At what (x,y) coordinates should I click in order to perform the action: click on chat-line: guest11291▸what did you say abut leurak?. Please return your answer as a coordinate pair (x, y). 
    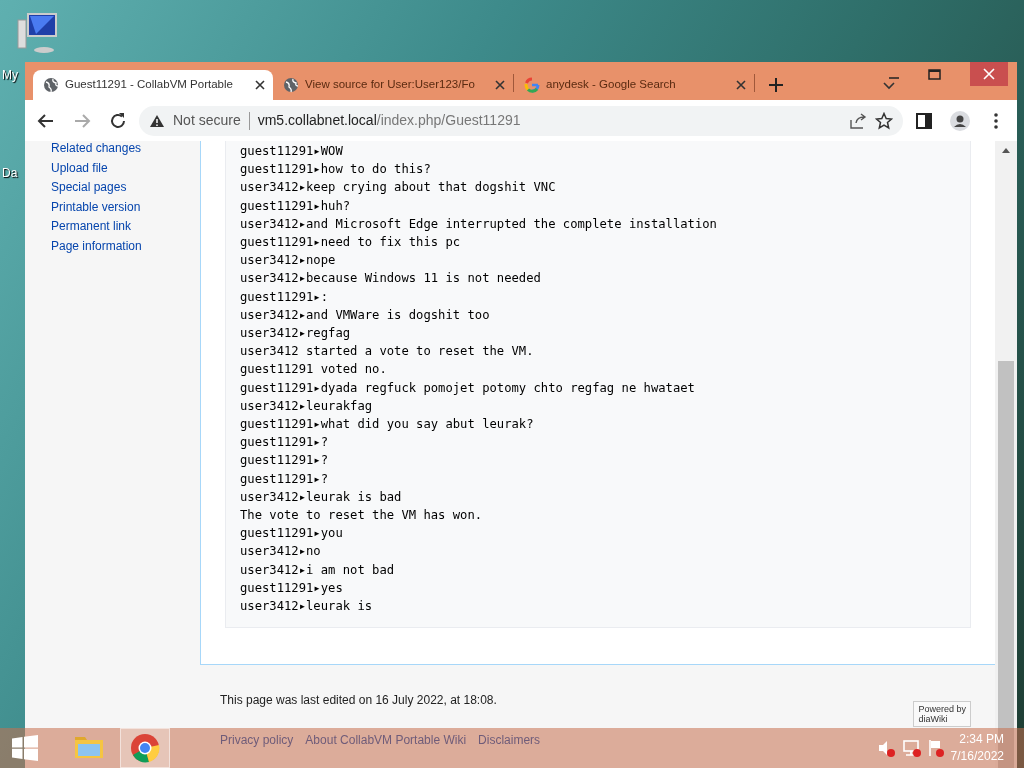
    Looking at the image, I should click on (387, 425).